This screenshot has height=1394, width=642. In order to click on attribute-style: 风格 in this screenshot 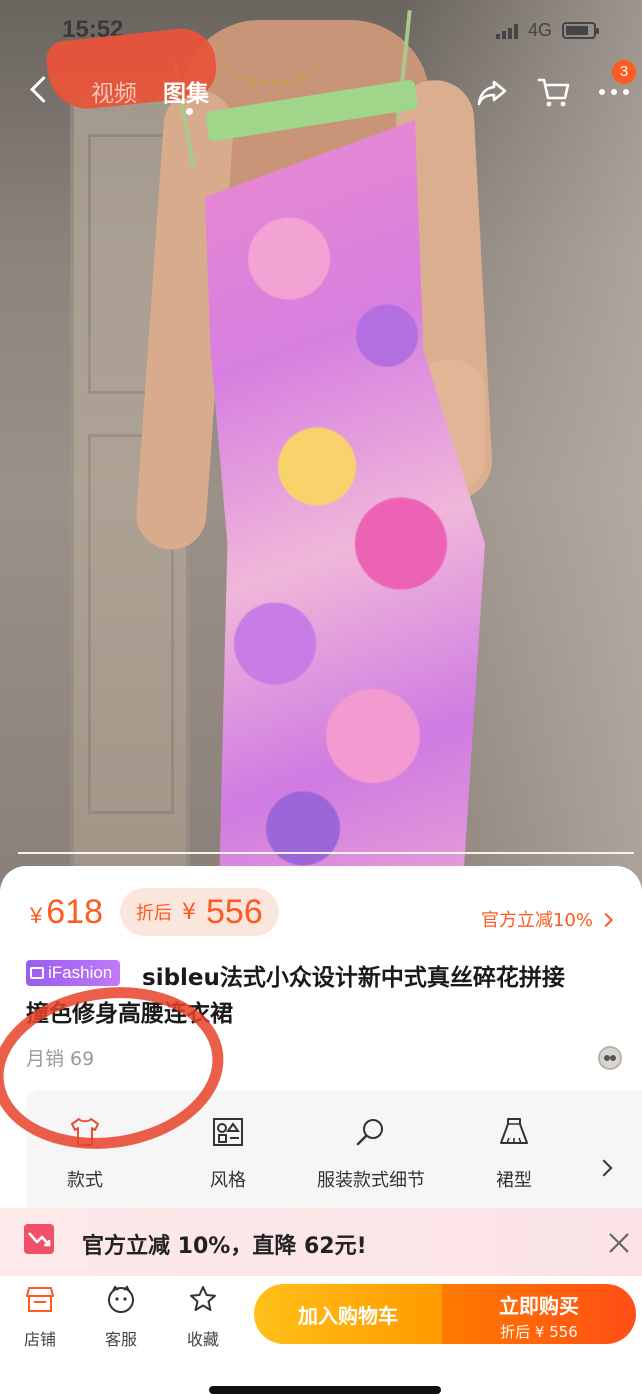, I will do `click(228, 1154)`.